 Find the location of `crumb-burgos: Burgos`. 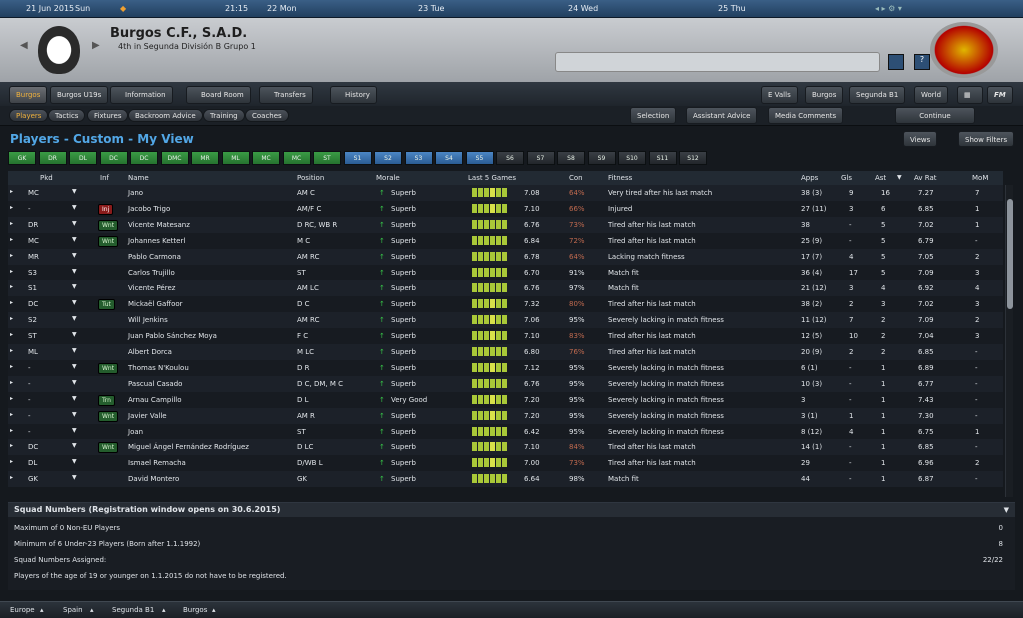

crumb-burgos: Burgos is located at coordinates (195, 610).